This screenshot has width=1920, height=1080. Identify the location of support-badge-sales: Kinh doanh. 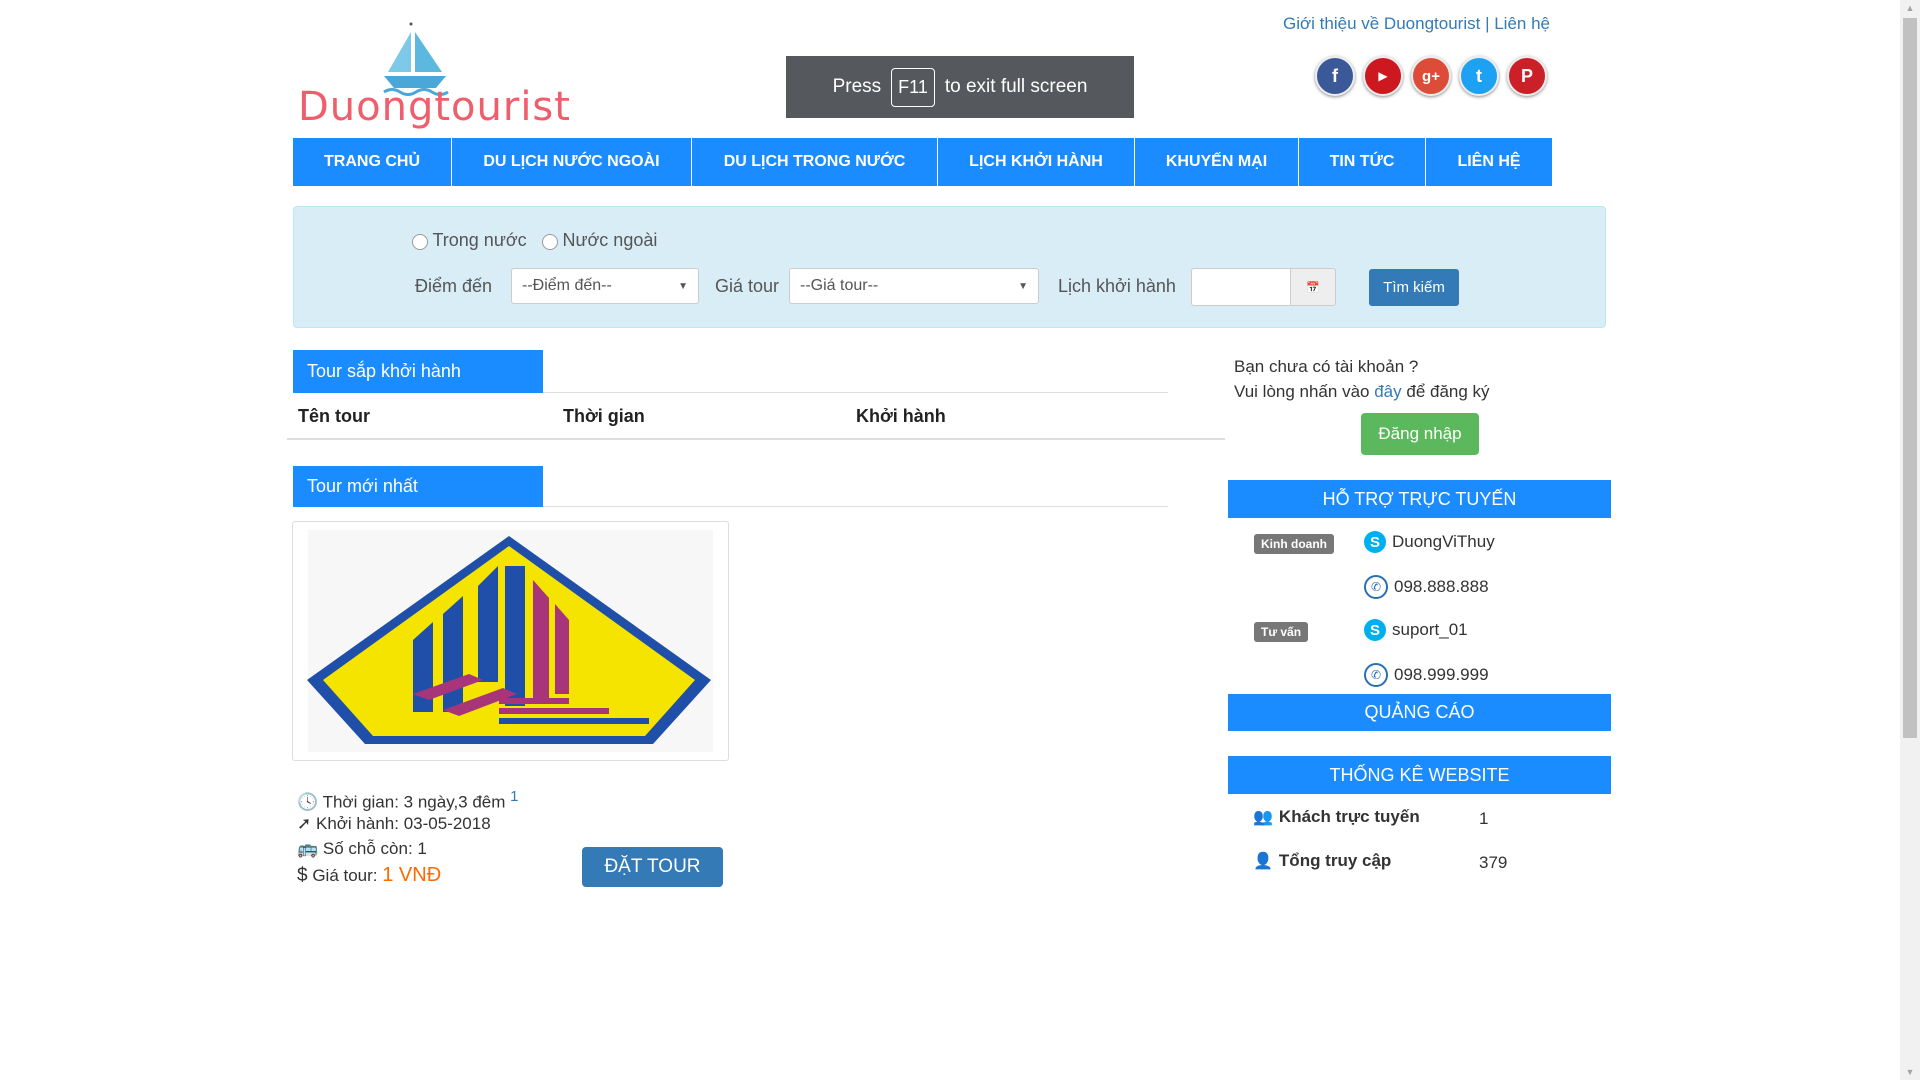
(1294, 544).